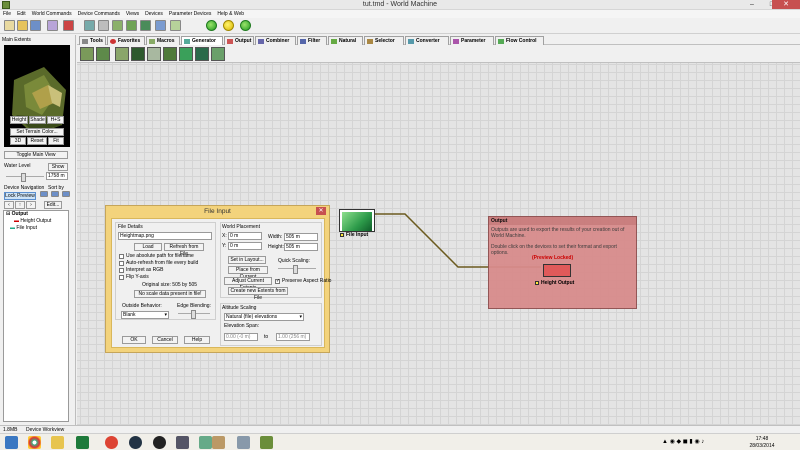 This screenshot has height=450, width=800. I want to click on edge-blending-slider, so click(194, 314).